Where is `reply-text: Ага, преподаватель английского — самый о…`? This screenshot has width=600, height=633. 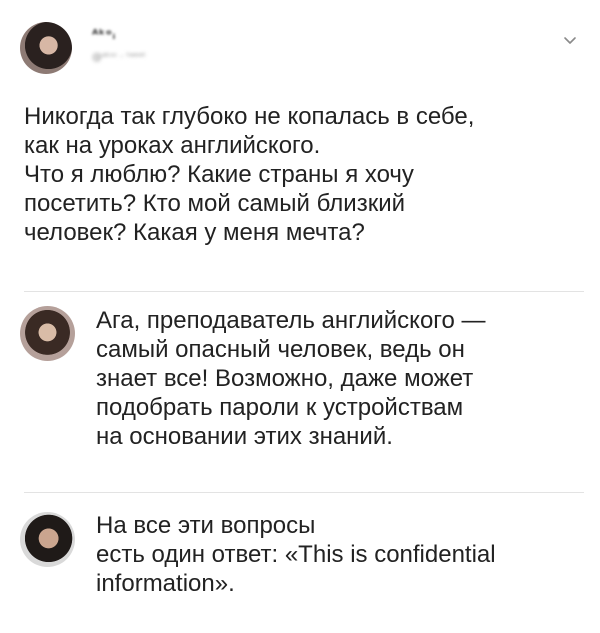
reply-text: Ага, преподаватель английского — самый о… is located at coordinates (291, 378).